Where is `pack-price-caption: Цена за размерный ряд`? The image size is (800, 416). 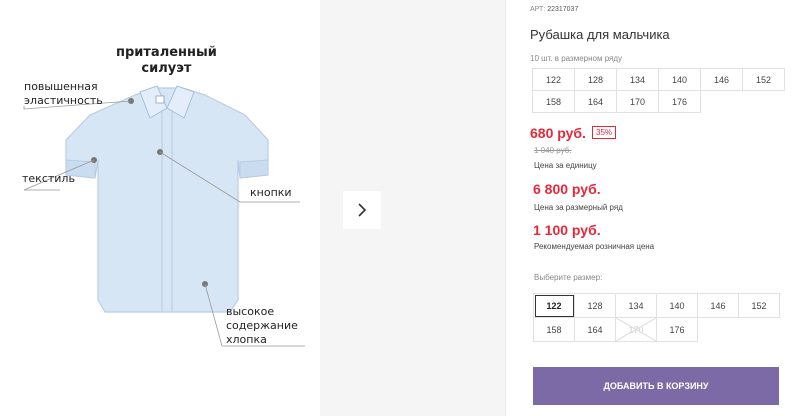
pack-price-caption: Цена за размерный ряд is located at coordinates (578, 207).